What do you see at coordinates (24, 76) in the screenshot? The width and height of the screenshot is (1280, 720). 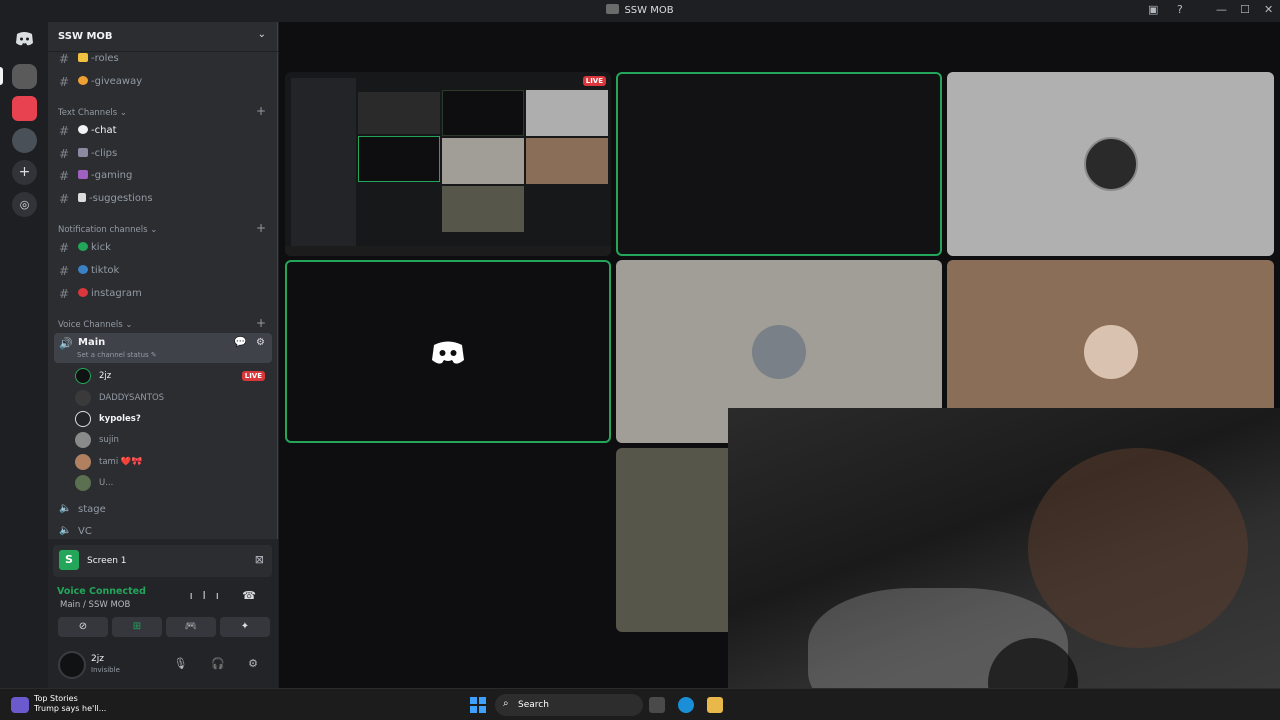 I see `server-ssw-mob-icon` at bounding box center [24, 76].